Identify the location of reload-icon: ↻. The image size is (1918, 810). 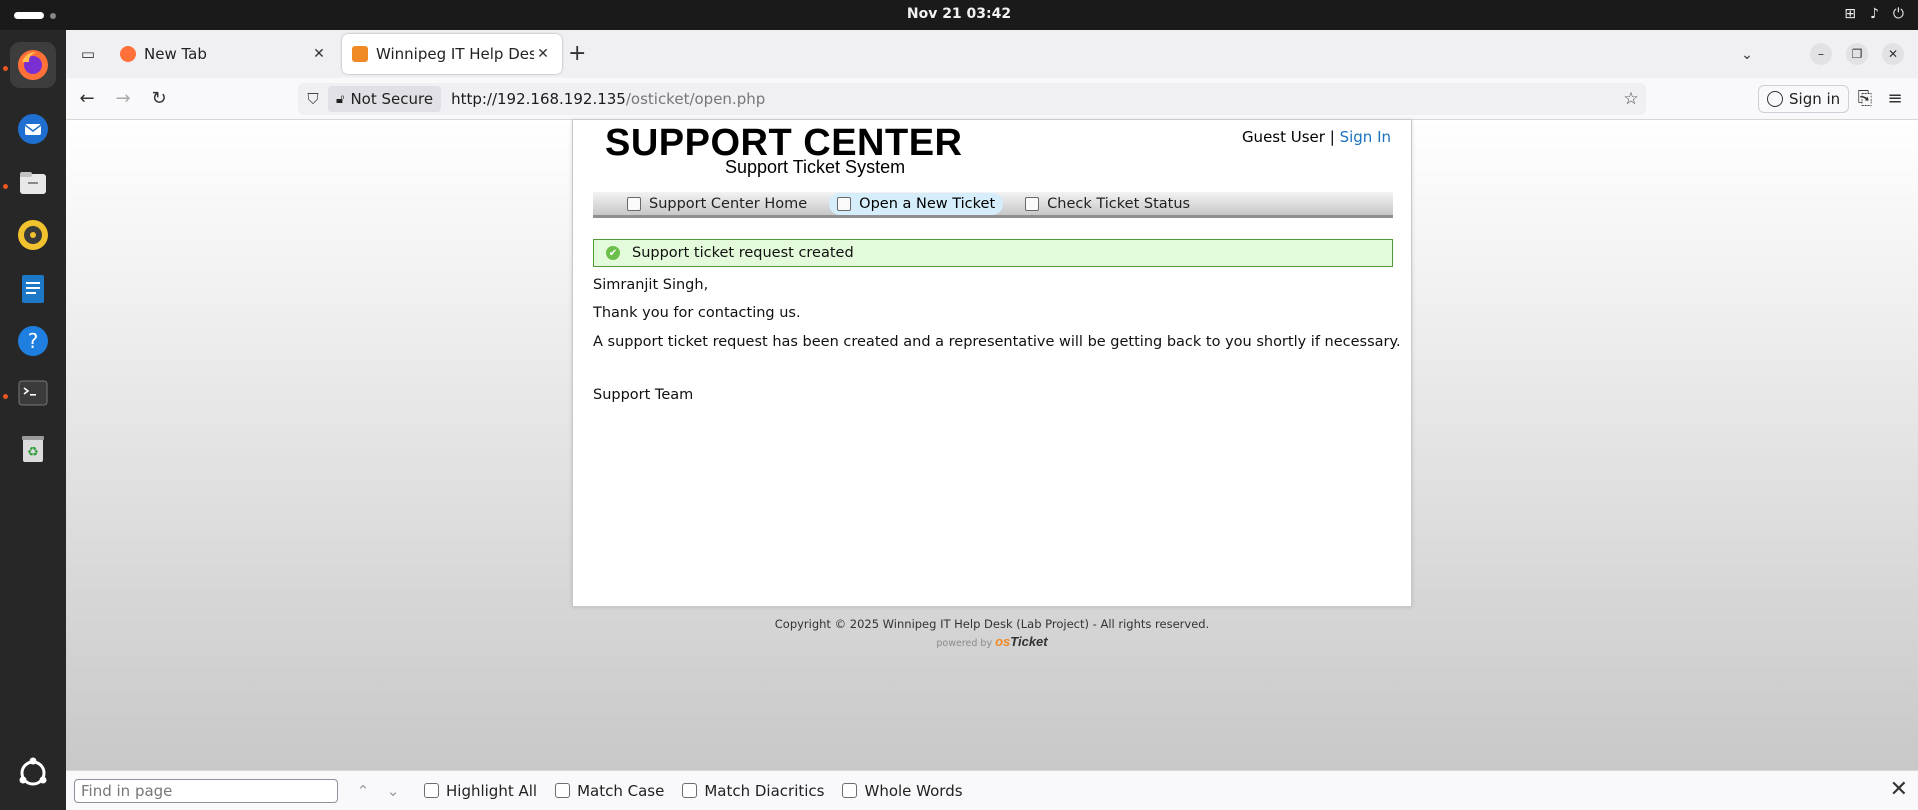
(159, 99).